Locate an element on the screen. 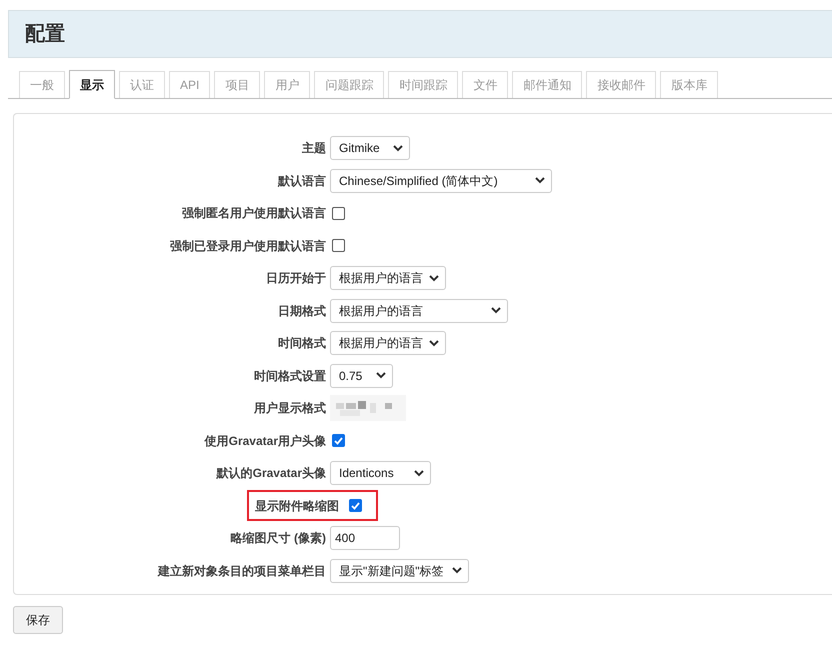 Image resolution: width=832 pixels, height=649 pixels. dropdown: Identicons is located at coordinates (380, 473).